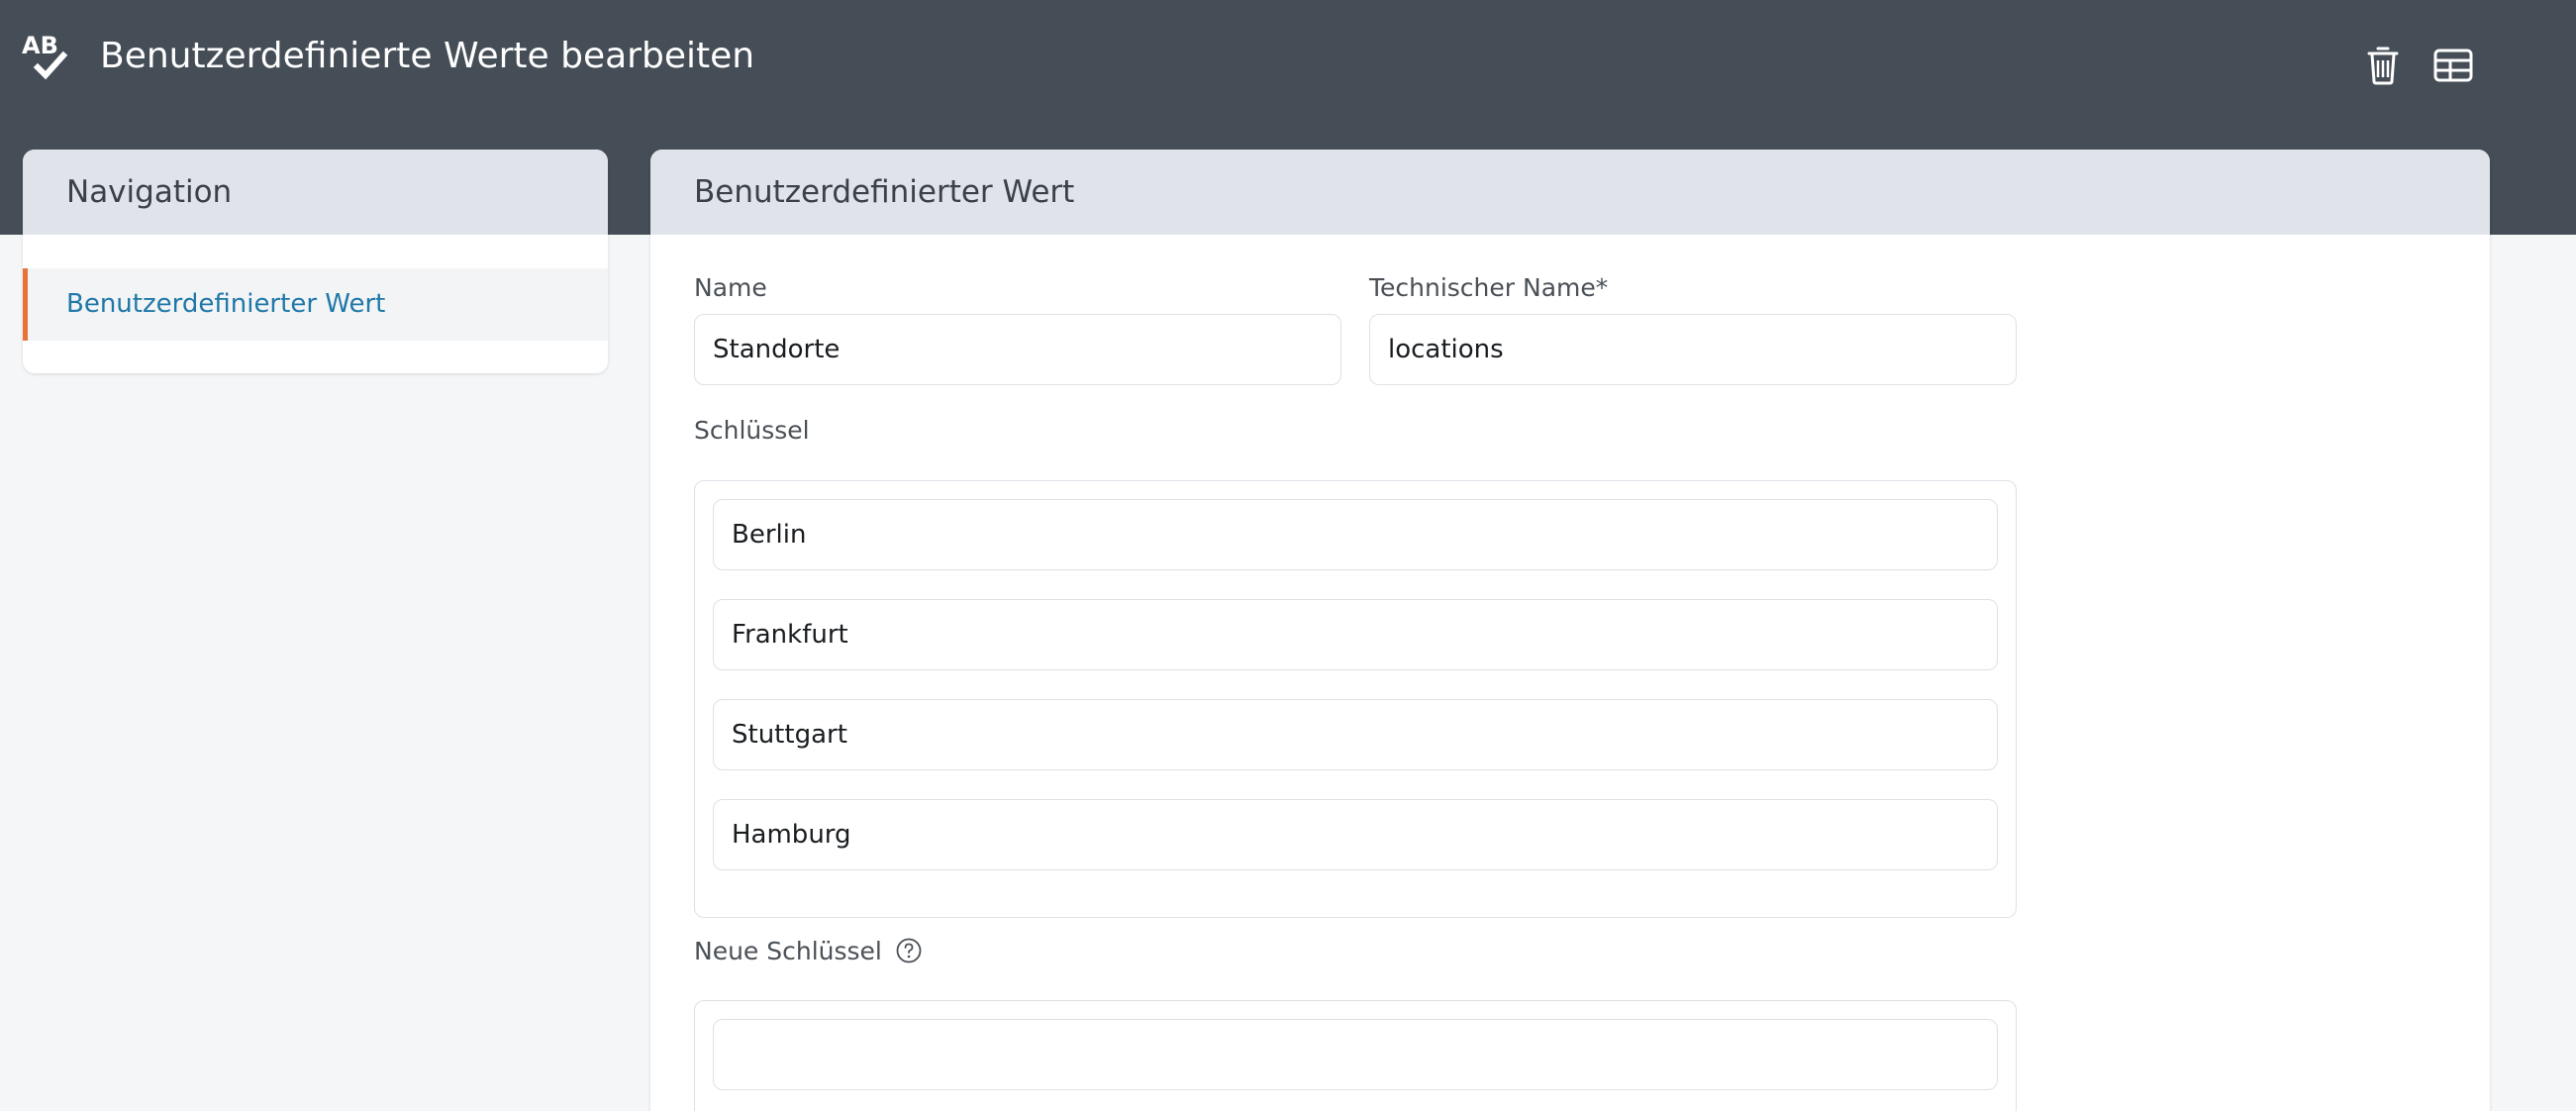 The height and width of the screenshot is (1111, 2576). I want to click on ab-check-icon: AB, so click(47, 57).